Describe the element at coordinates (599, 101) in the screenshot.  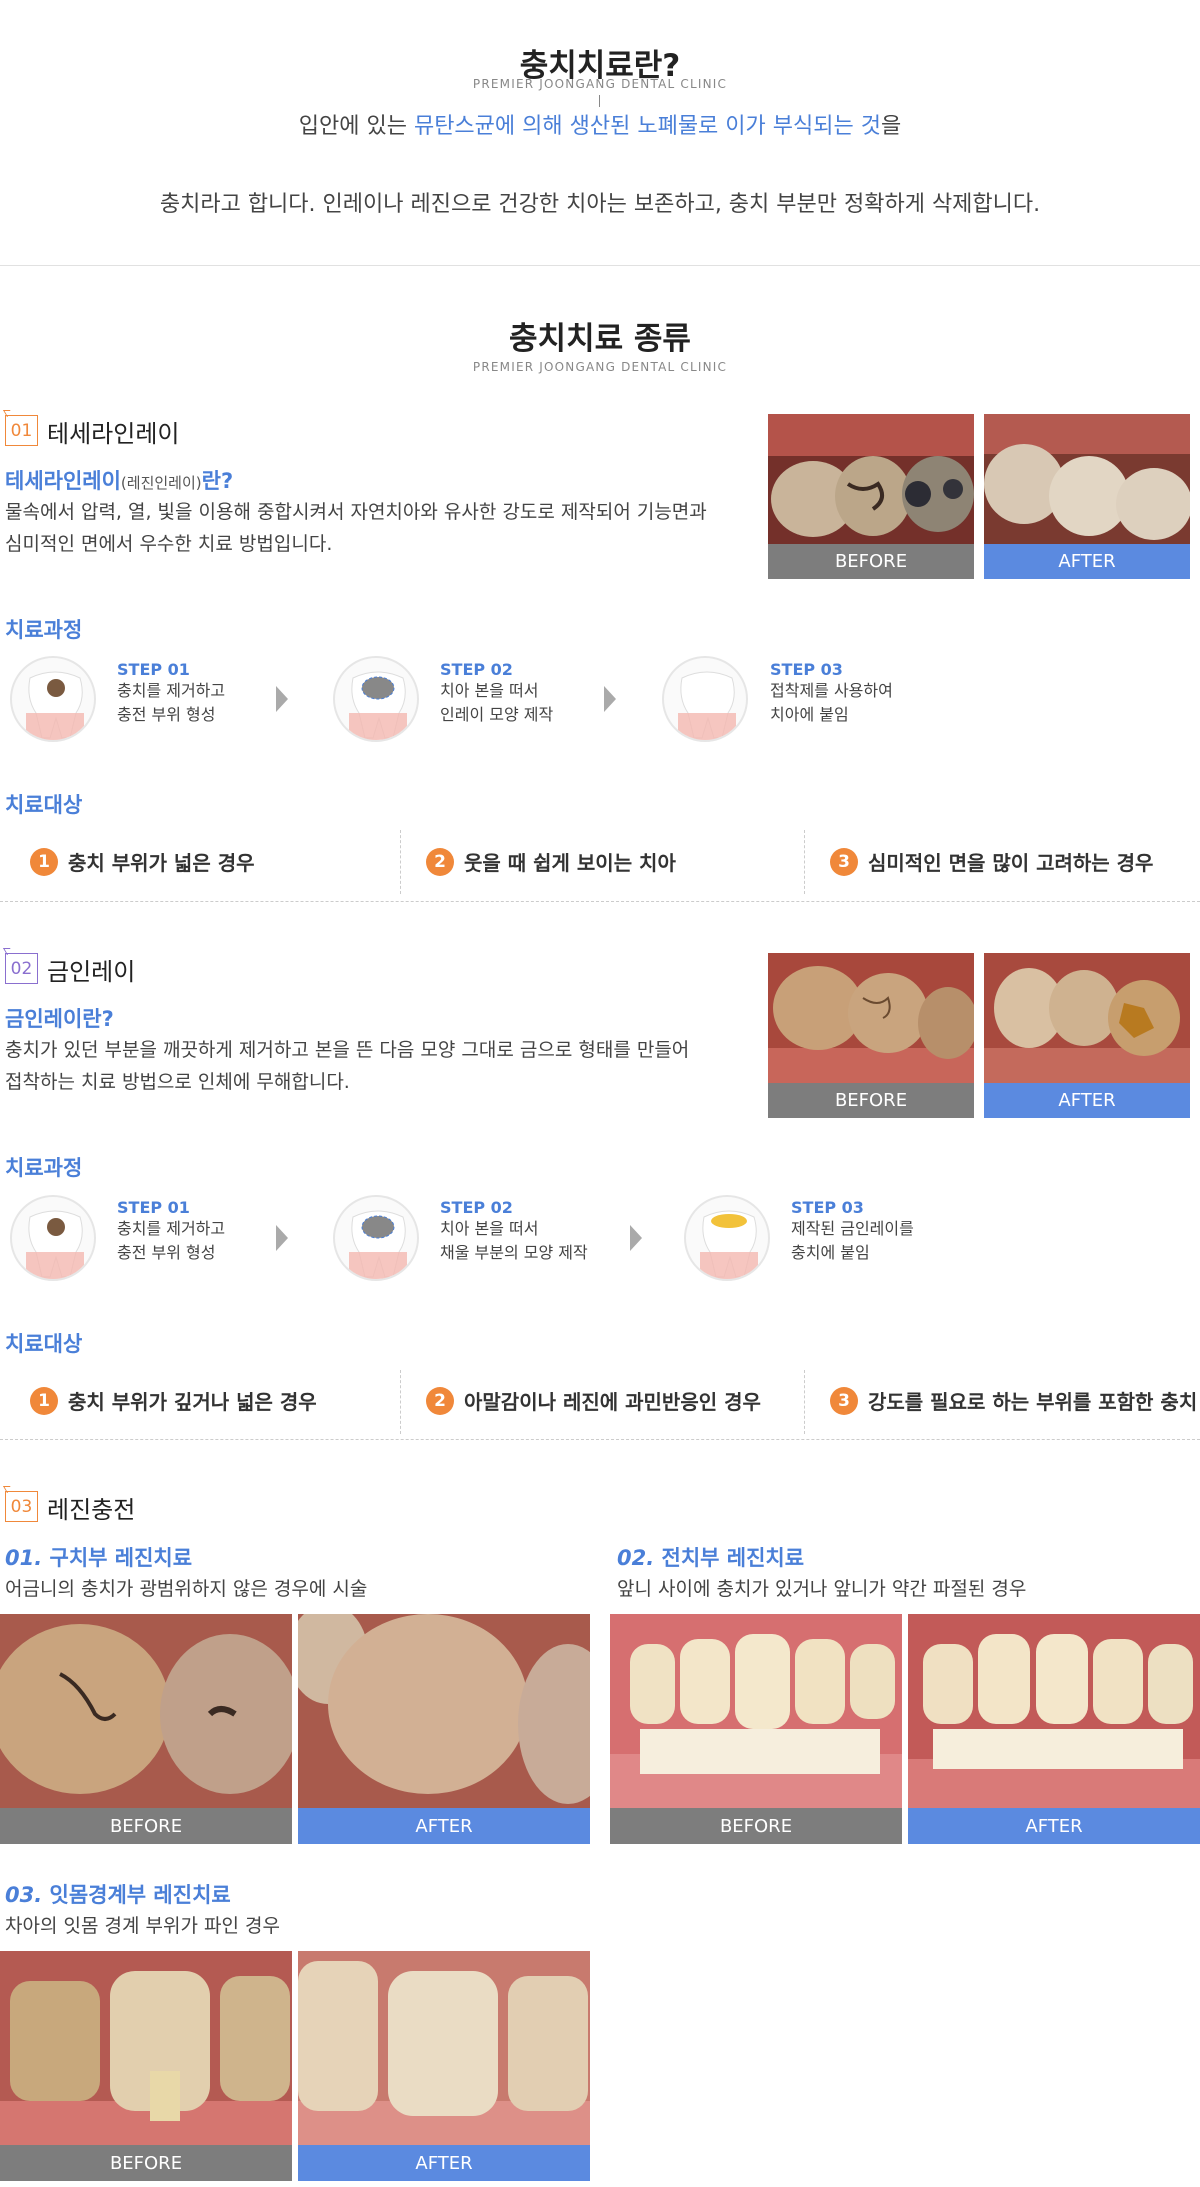
I see `divider-tick` at that location.